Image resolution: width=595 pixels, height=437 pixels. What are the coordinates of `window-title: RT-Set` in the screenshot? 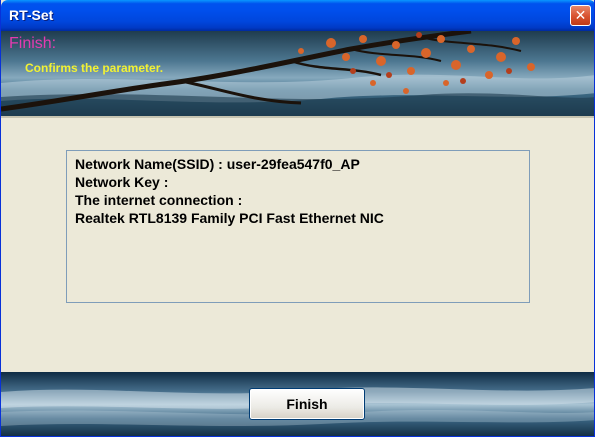 It's located at (31, 15).